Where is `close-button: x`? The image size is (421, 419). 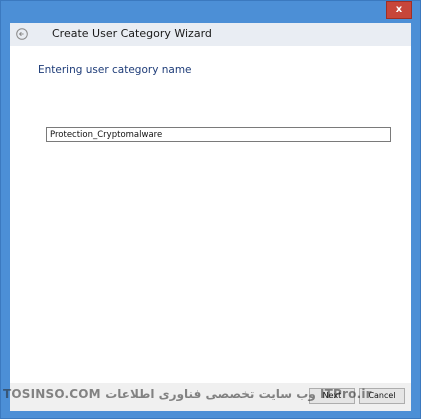 close-button: x is located at coordinates (399, 10).